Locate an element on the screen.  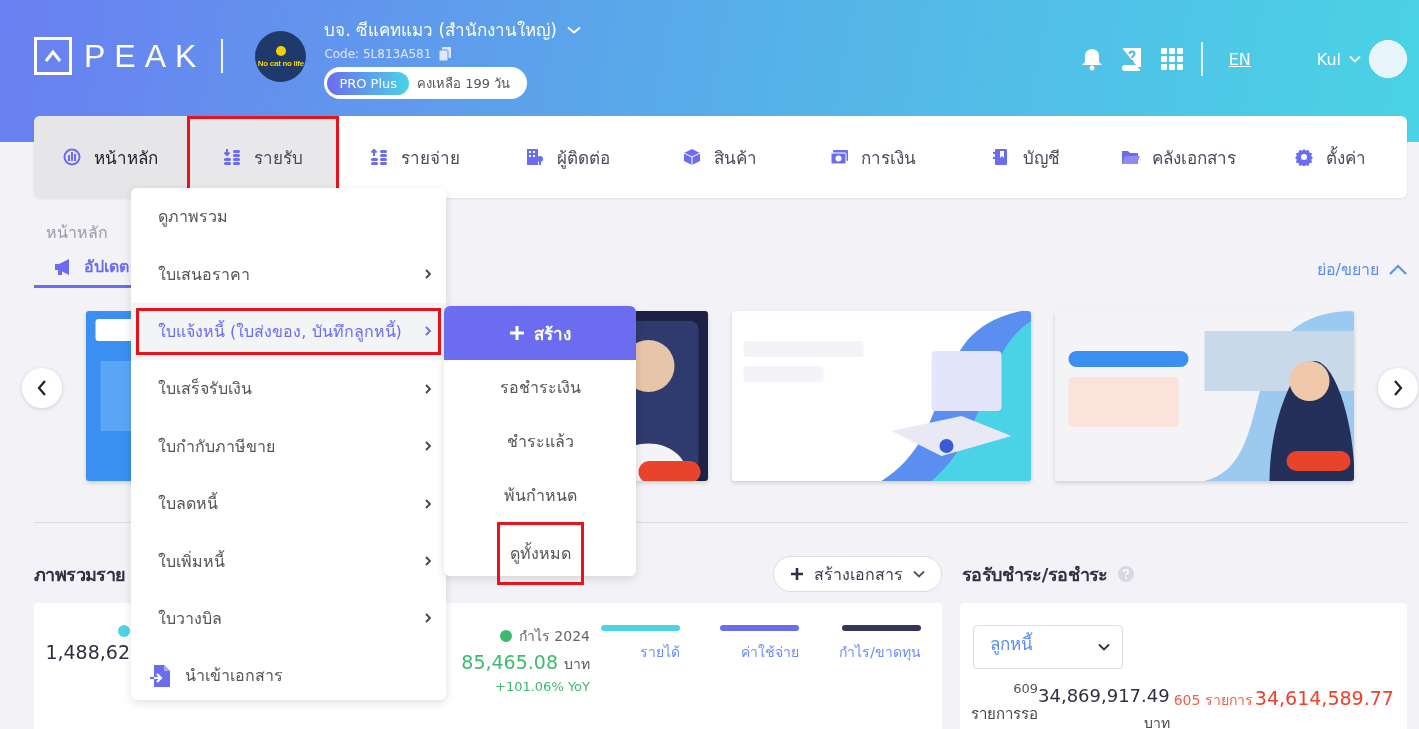
company-code: Code: 5L813A581 is located at coordinates (378, 54).